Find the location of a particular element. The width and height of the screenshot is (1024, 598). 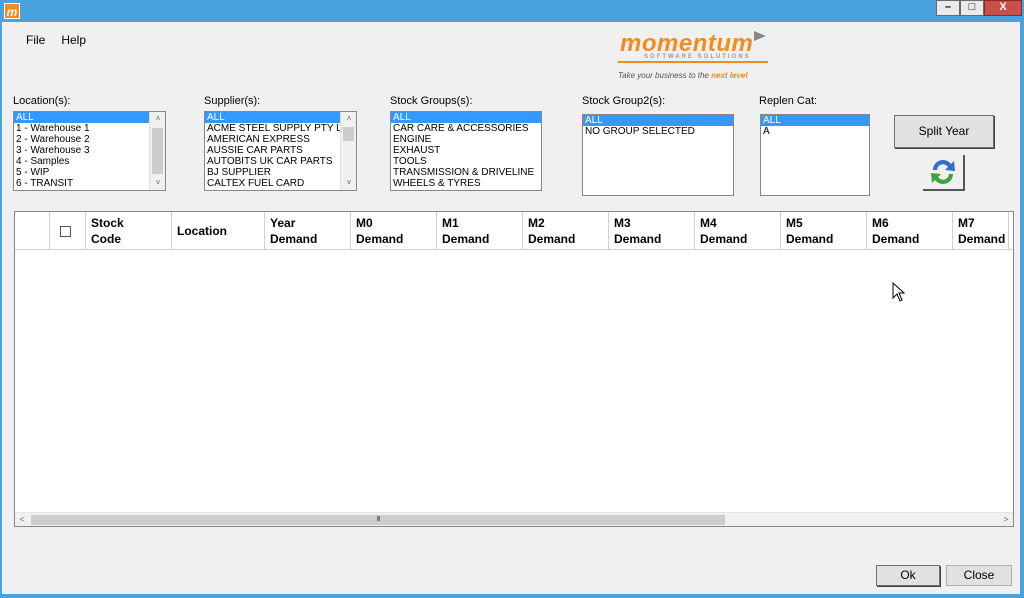

logo-tagline: Take your business to the next level is located at coordinates (683, 75).